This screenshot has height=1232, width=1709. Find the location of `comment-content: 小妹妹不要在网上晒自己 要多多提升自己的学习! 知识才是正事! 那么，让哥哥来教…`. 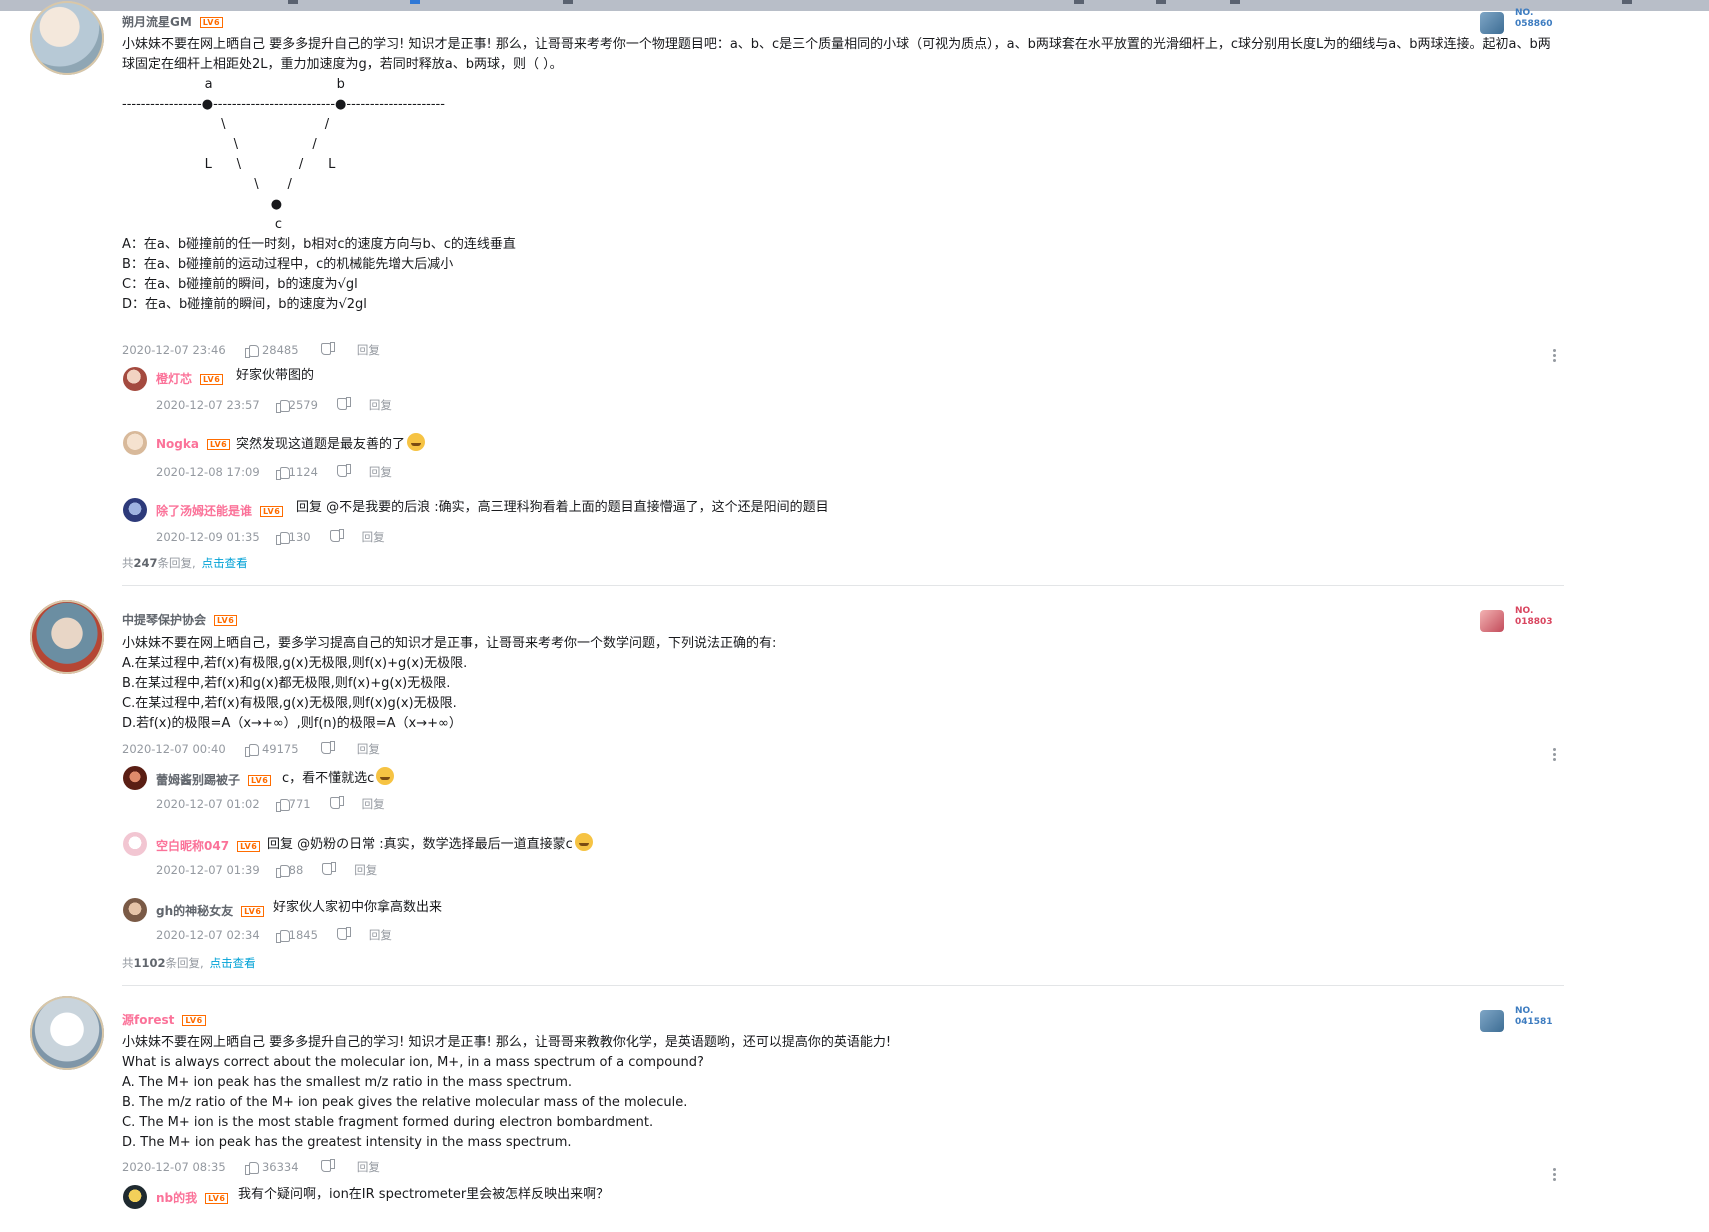

comment-content: 小妹妹不要在网上晒自己 要多多提升自己的学习! 知识才是正事! 那么，让哥哥来教… is located at coordinates (842, 1093).